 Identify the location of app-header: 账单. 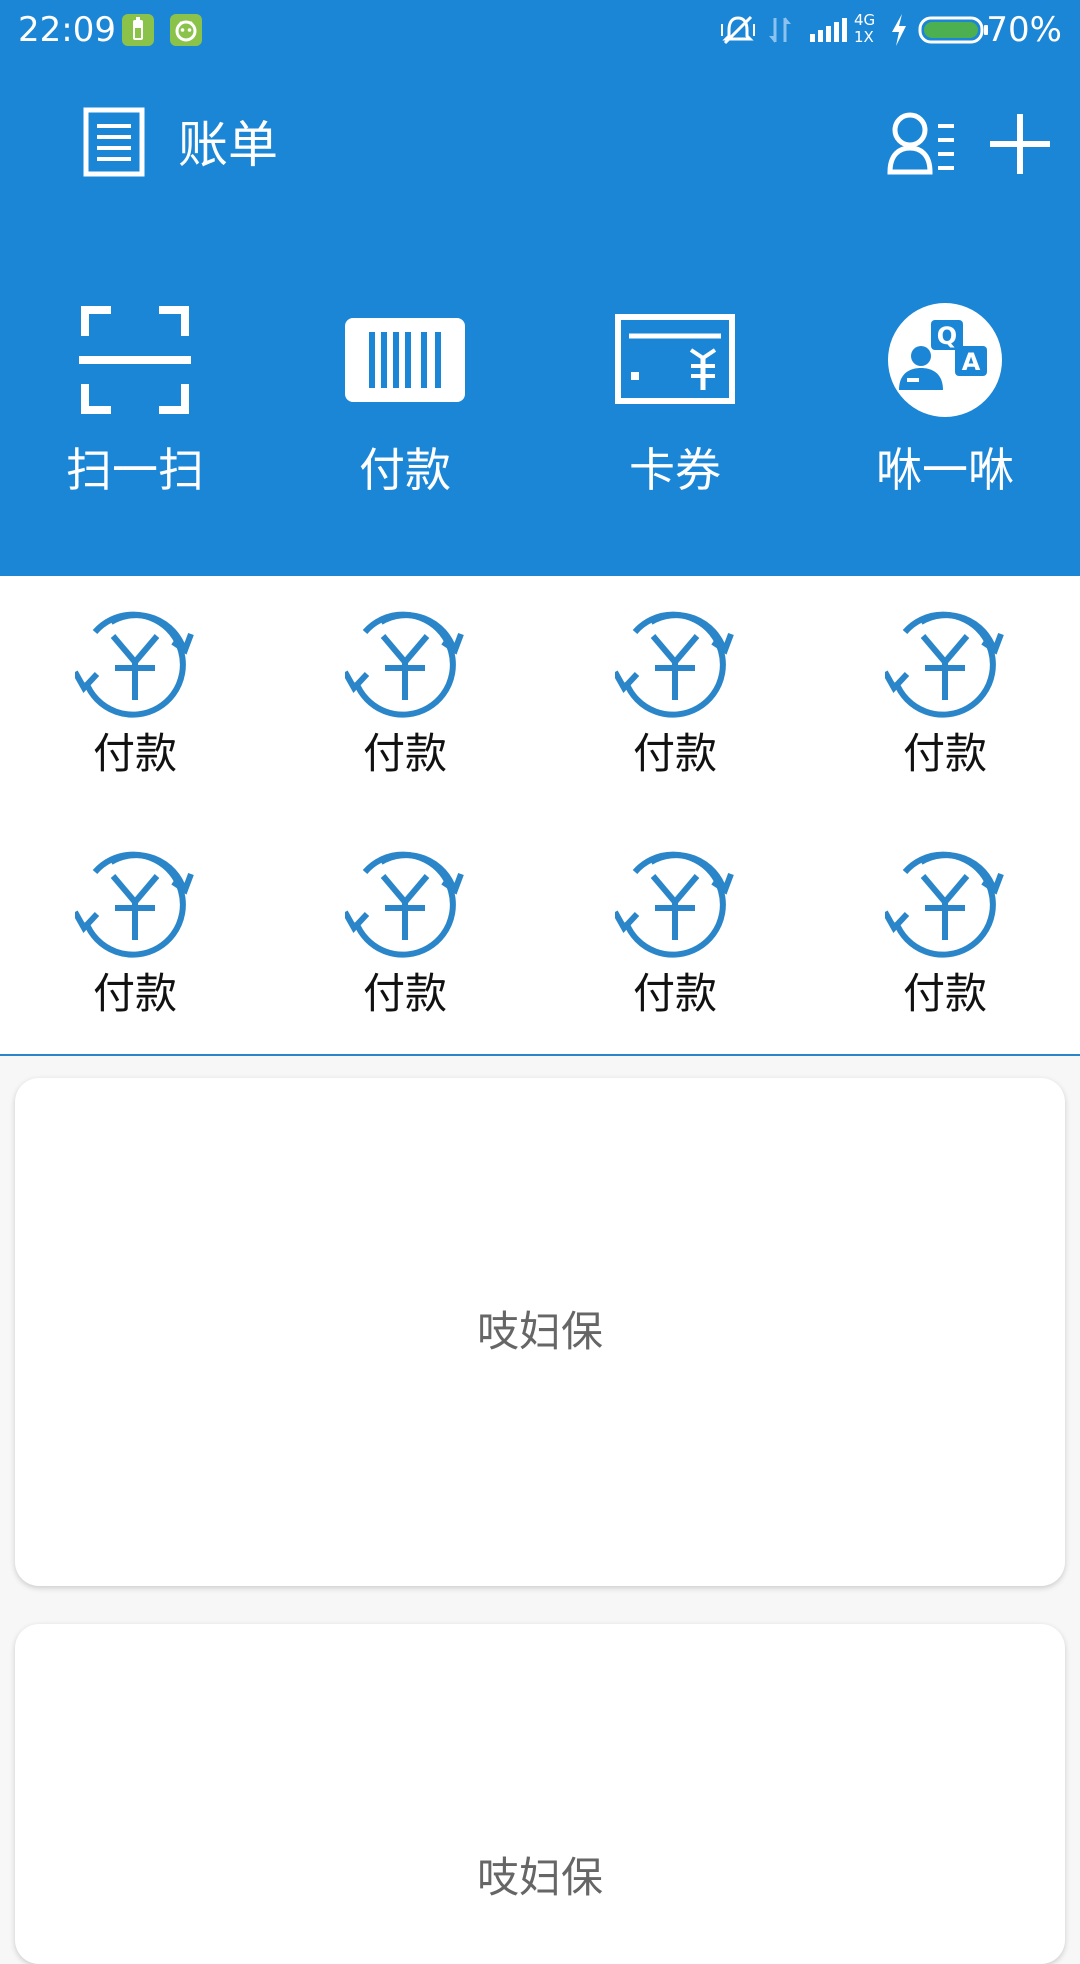
(540, 145).